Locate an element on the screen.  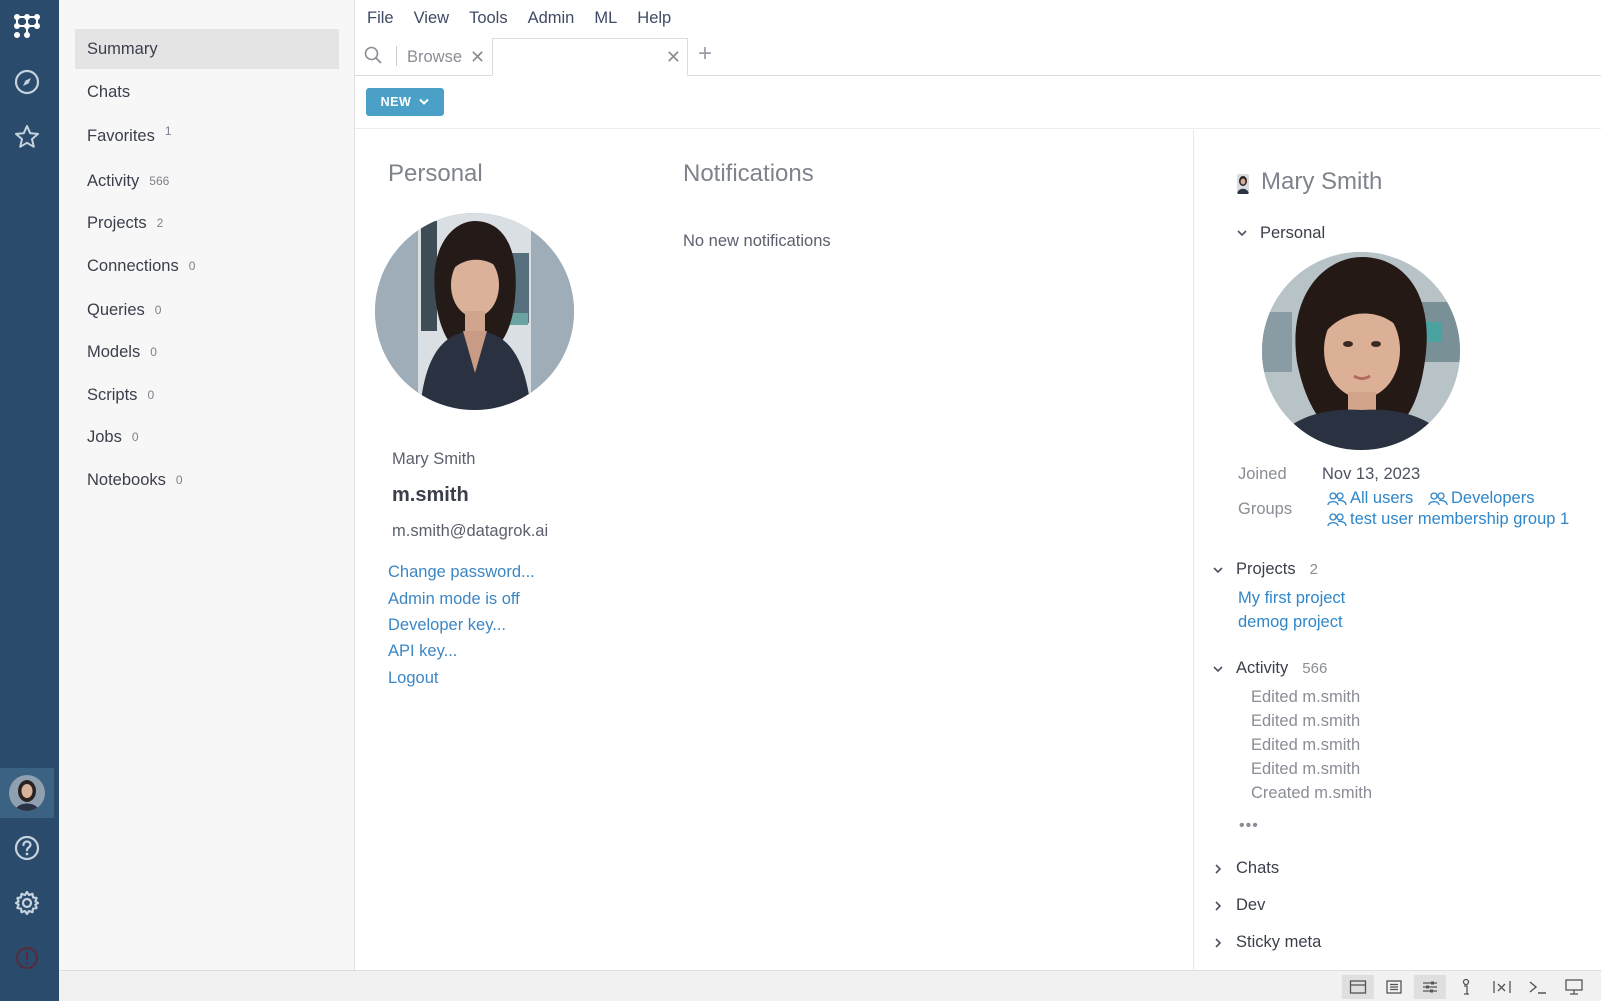
profile-full-name: Mary Smith is located at coordinates (434, 459).